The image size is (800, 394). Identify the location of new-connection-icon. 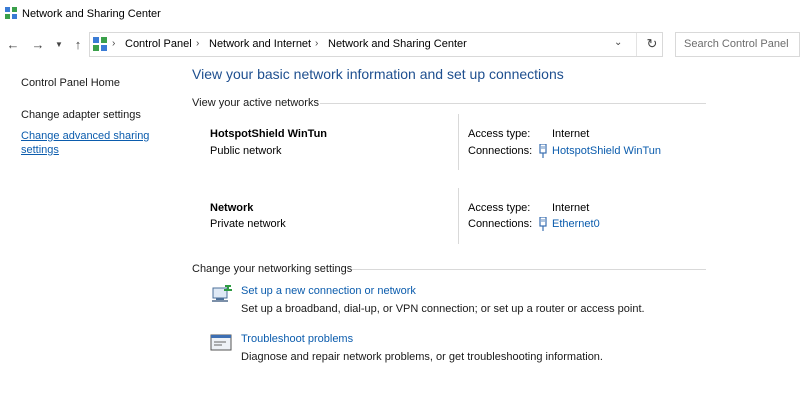
(222, 293).